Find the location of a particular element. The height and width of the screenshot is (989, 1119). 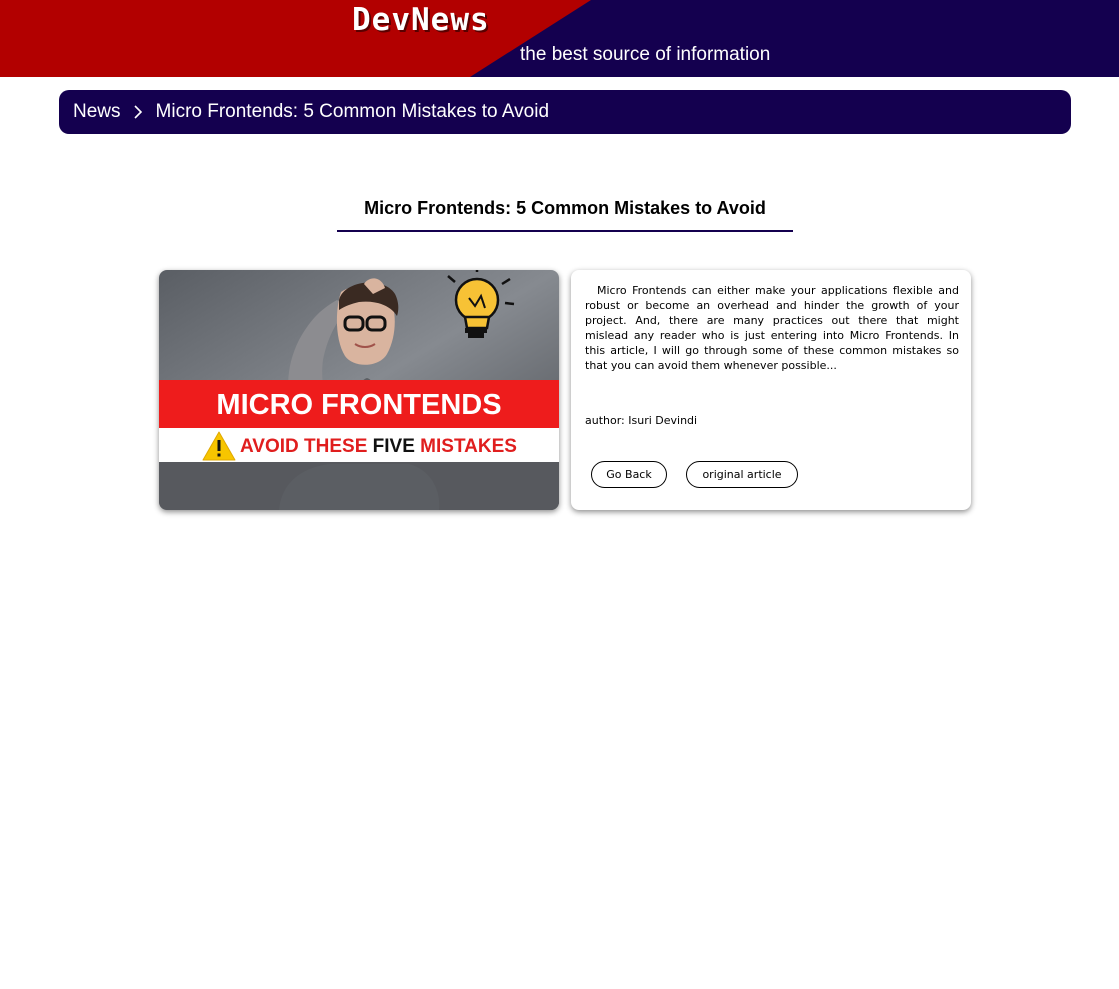

site-tagline: the best source of information is located at coordinates (645, 54).